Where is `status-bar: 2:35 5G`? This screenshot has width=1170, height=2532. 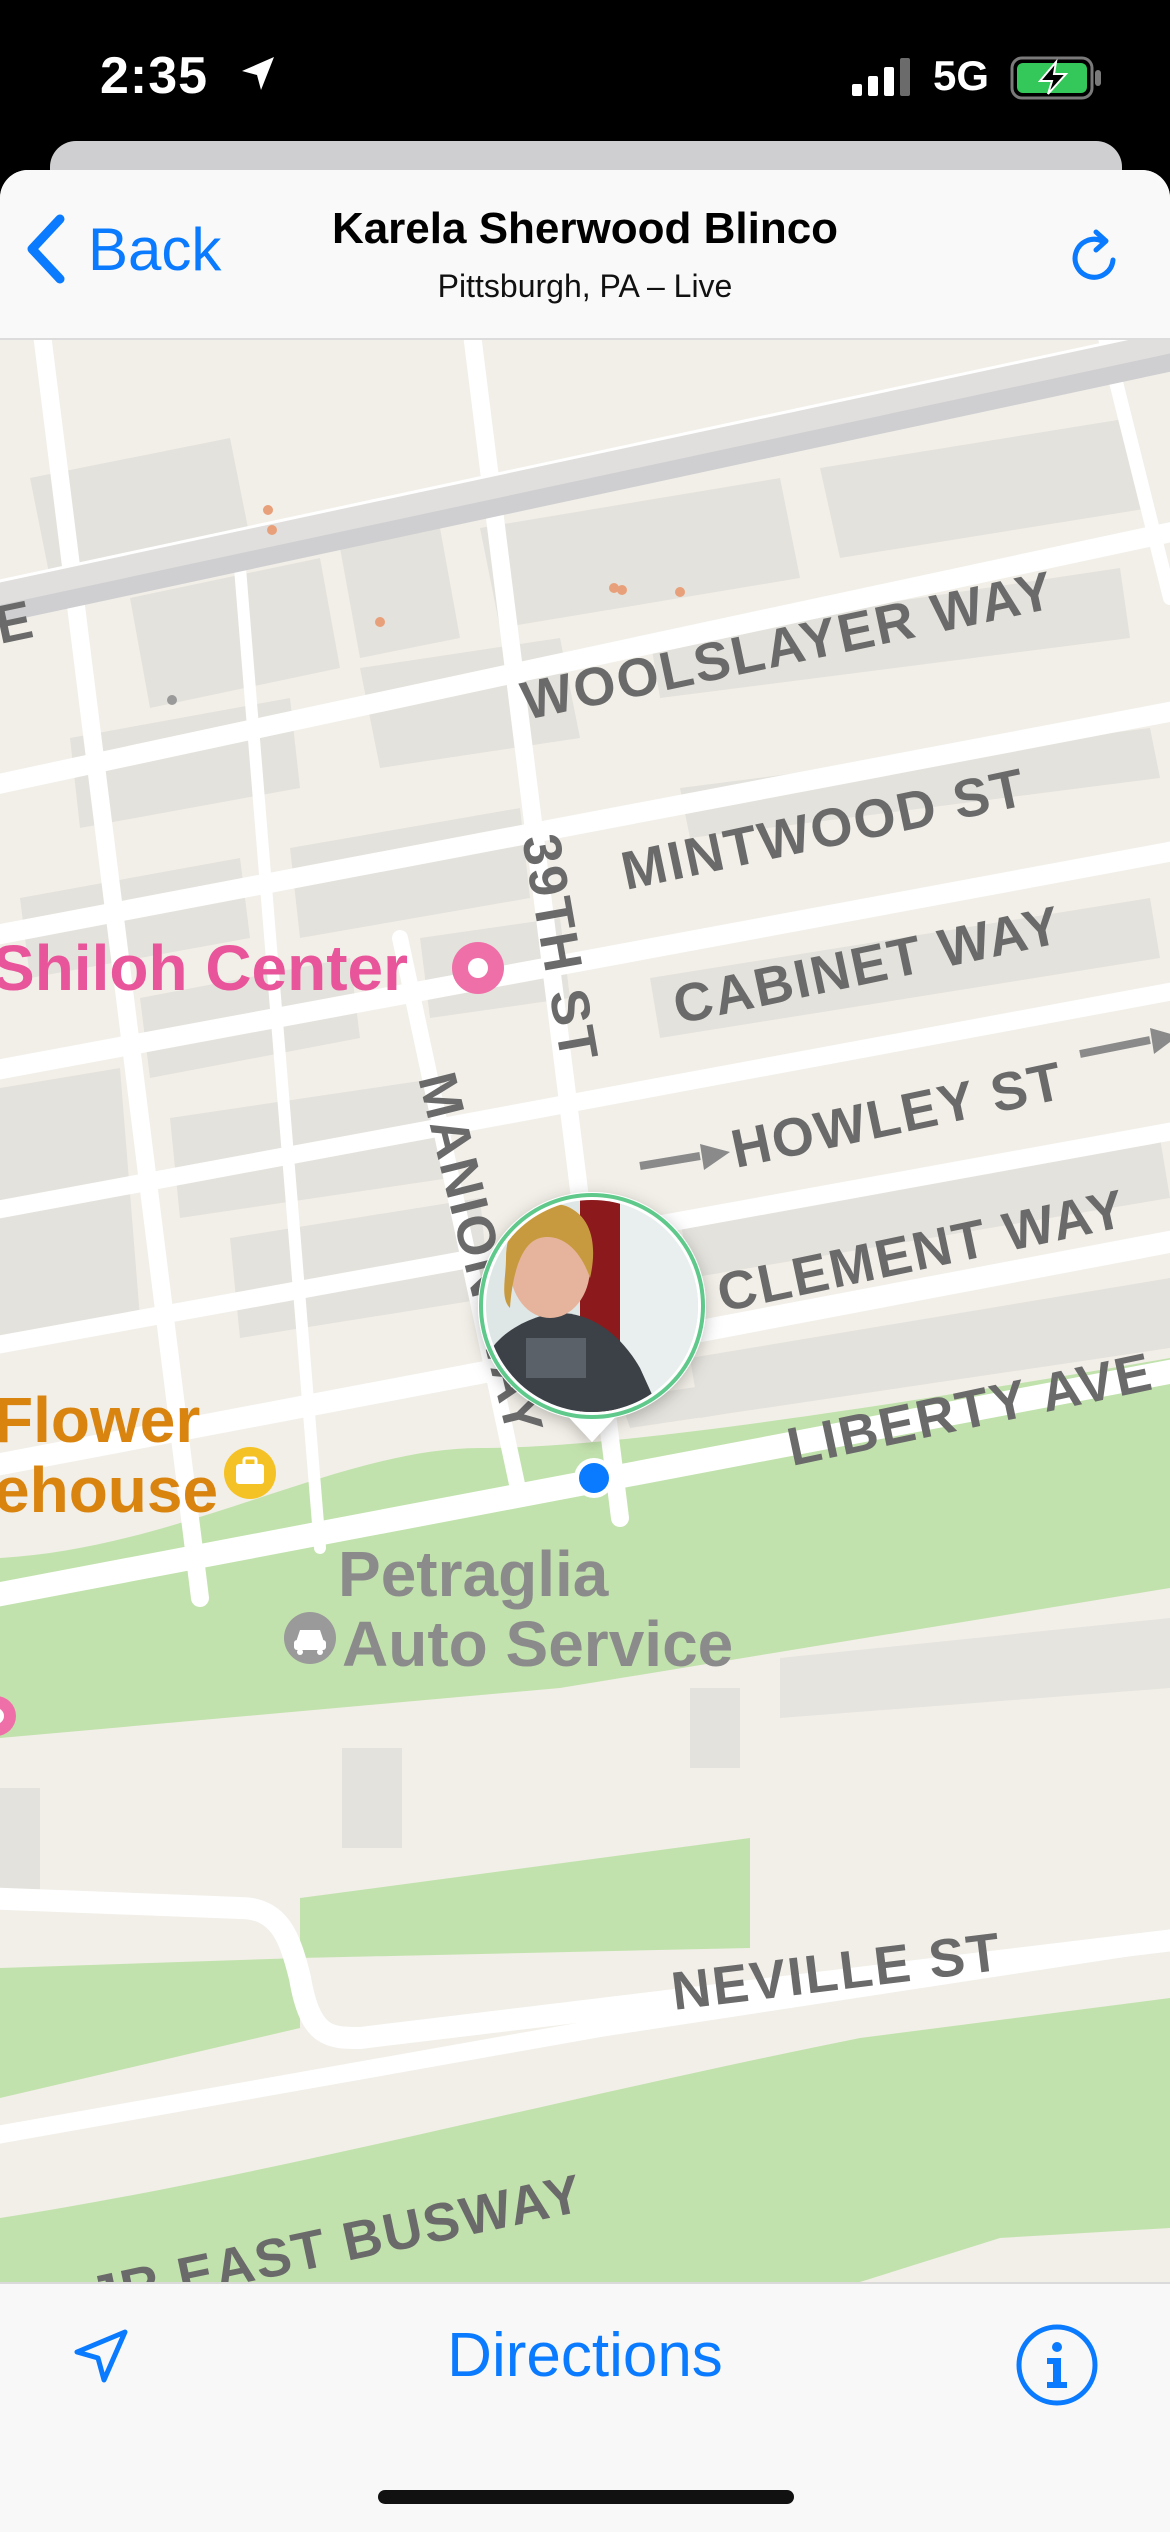 status-bar: 2:35 5G is located at coordinates (585, 75).